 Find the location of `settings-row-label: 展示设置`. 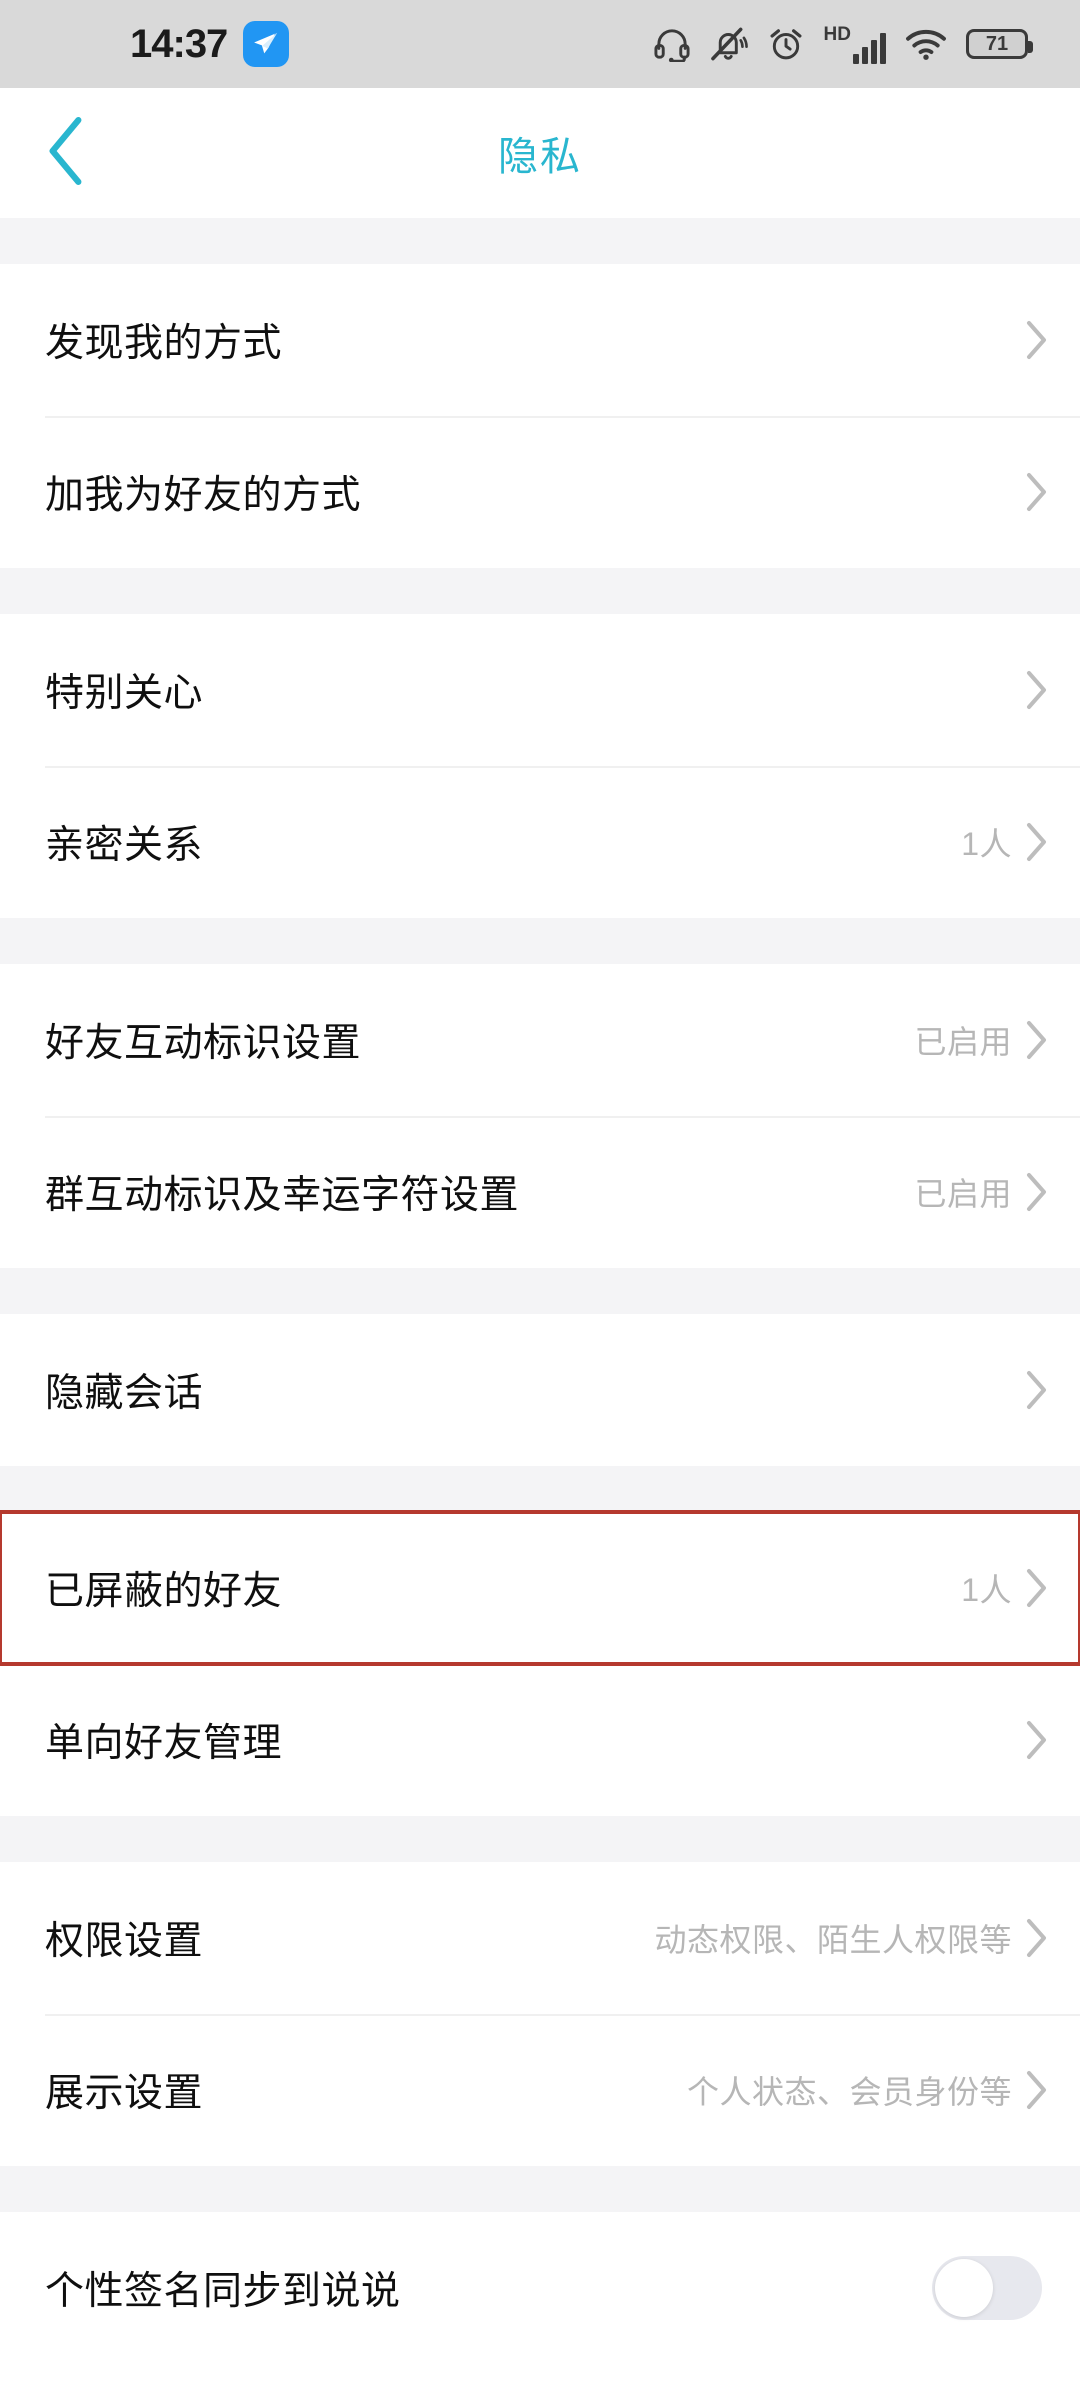

settings-row-label: 展示设置 is located at coordinates (124, 2093).